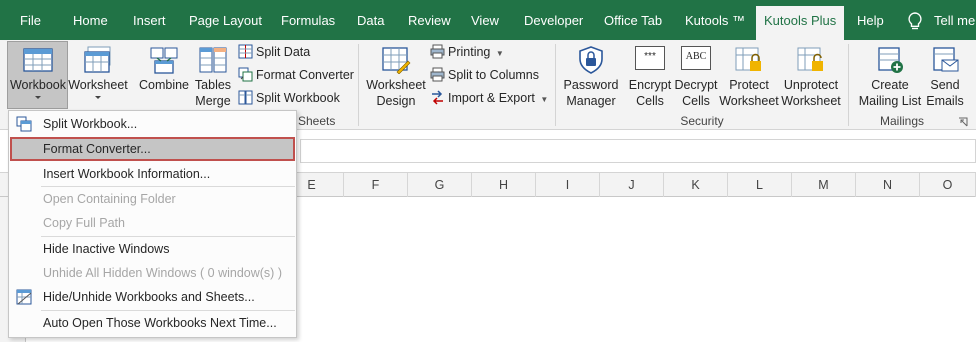 This screenshot has width=976, height=342. Describe the element at coordinates (901, 121) in the screenshot. I see `group-label-mailings: Mailings` at that location.